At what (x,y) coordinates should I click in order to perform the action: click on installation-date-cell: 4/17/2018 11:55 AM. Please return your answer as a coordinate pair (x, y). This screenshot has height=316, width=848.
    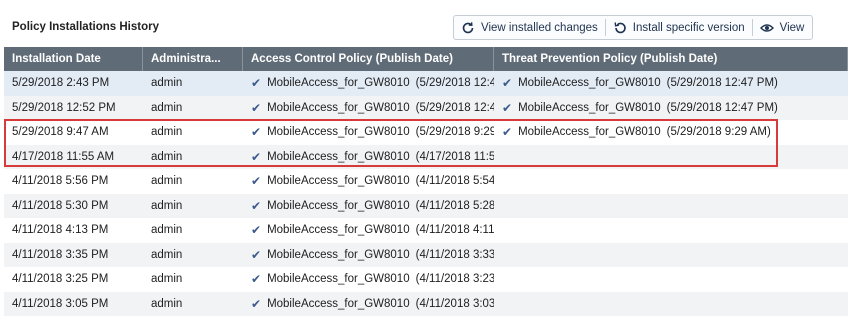
    Looking at the image, I should click on (73, 157).